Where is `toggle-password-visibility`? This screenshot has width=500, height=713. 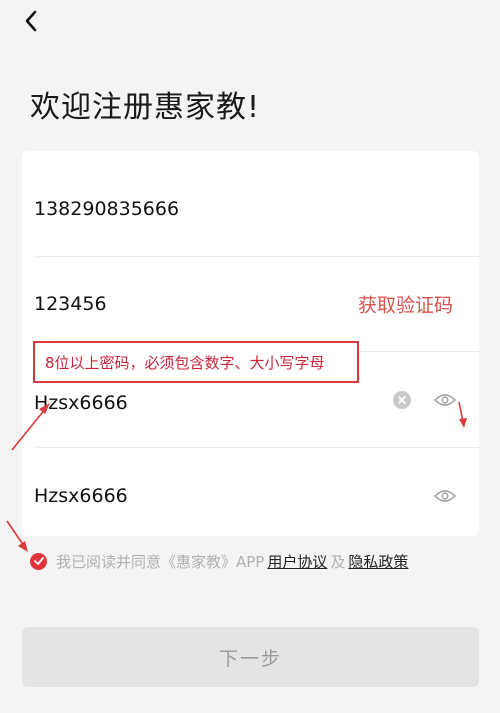 toggle-password-visibility is located at coordinates (445, 400).